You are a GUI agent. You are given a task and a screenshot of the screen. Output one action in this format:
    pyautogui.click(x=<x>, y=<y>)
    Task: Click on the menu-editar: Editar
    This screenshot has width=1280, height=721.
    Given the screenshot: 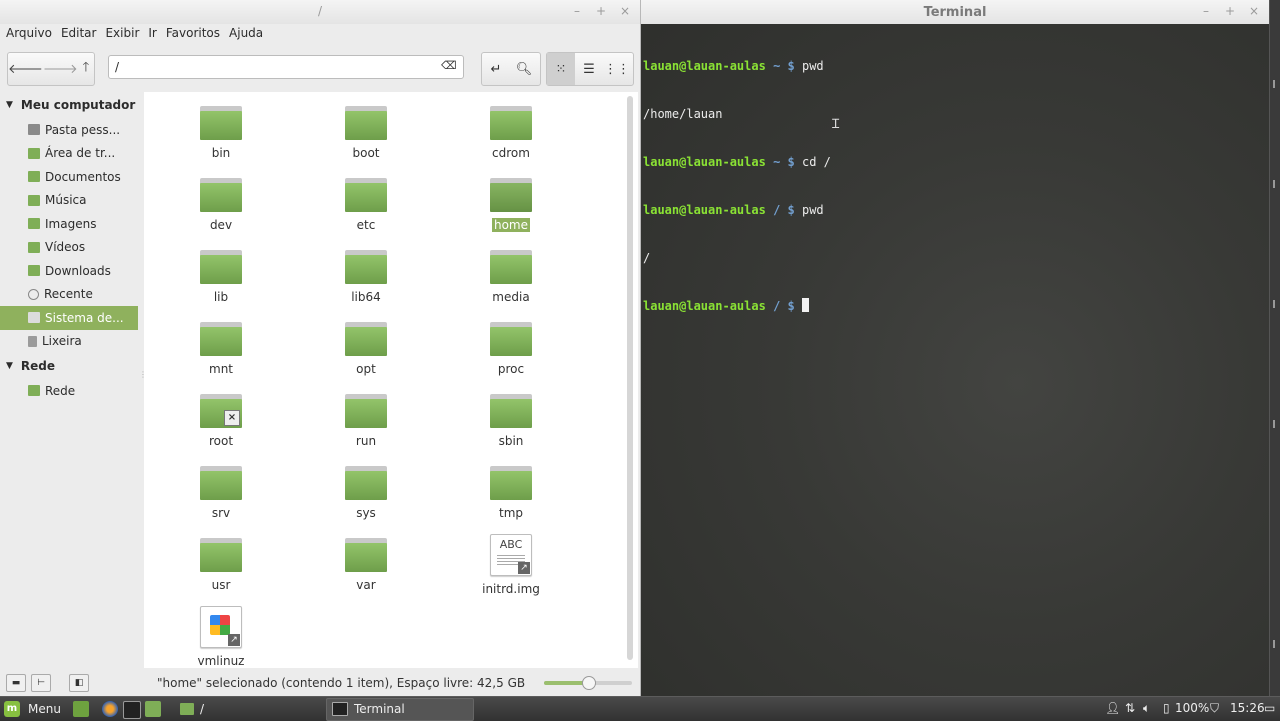 What is the action you would take?
    pyautogui.click(x=79, y=36)
    